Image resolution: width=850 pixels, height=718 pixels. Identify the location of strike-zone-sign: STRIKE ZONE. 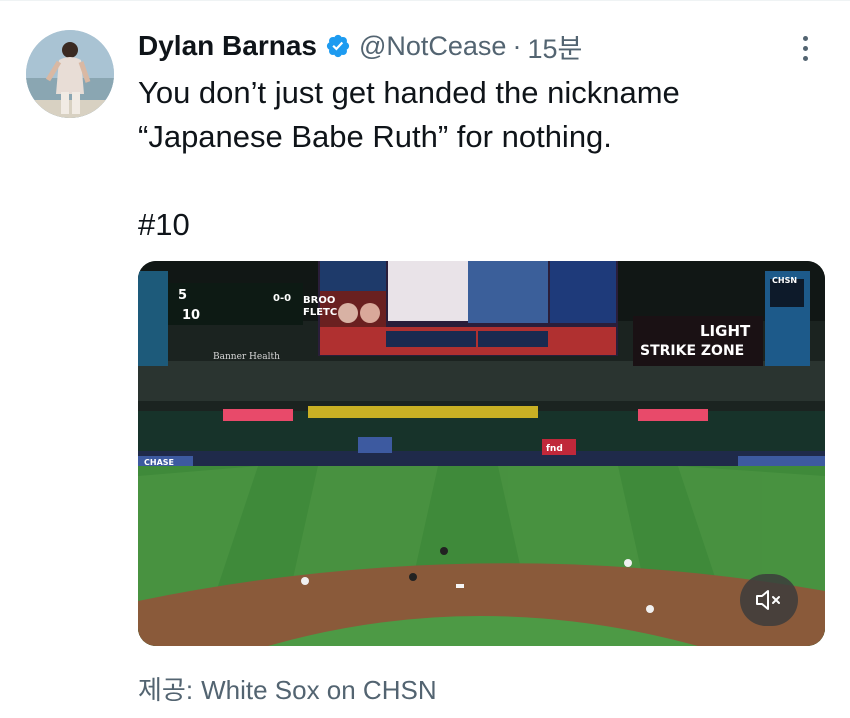
(692, 351).